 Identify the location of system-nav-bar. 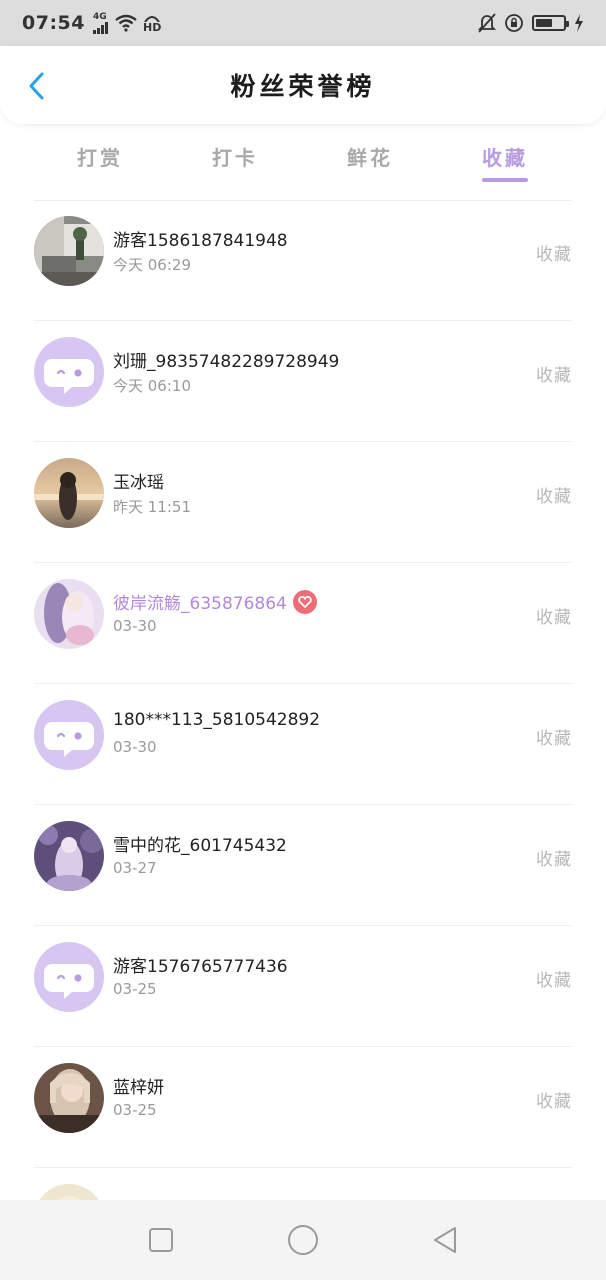
(303, 1240).